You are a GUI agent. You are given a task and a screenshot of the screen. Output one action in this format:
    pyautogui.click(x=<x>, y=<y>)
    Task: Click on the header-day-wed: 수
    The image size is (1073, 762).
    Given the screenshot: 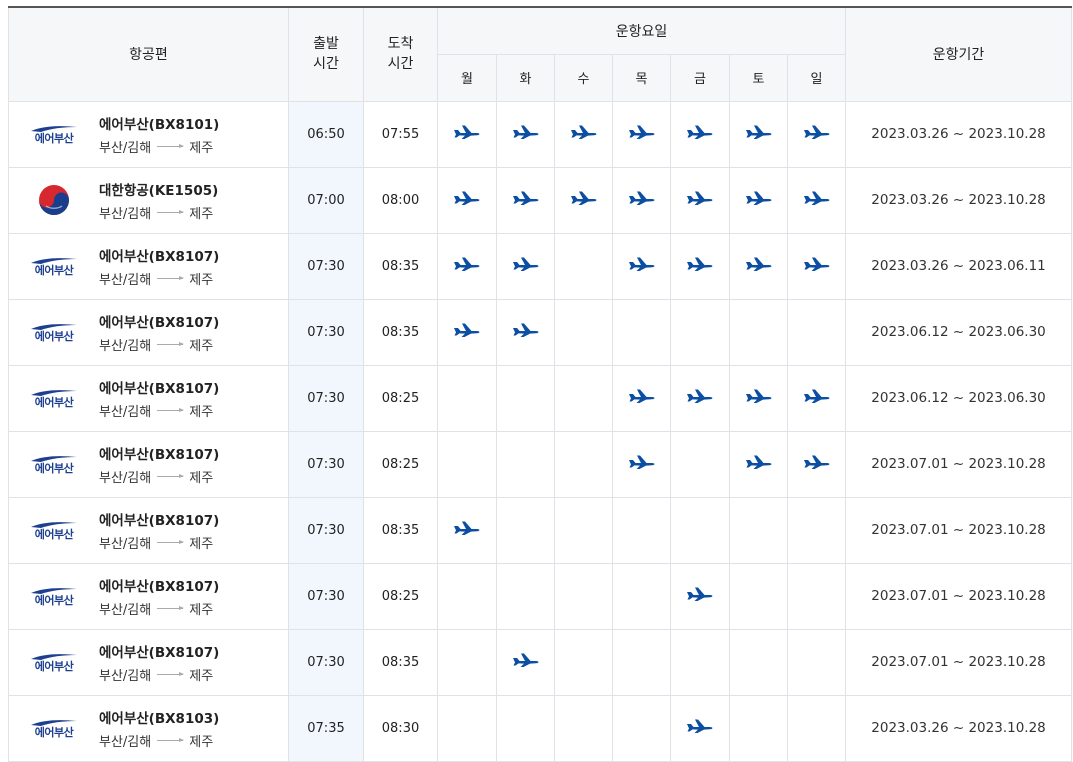 What is the action you would take?
    pyautogui.click(x=583, y=77)
    